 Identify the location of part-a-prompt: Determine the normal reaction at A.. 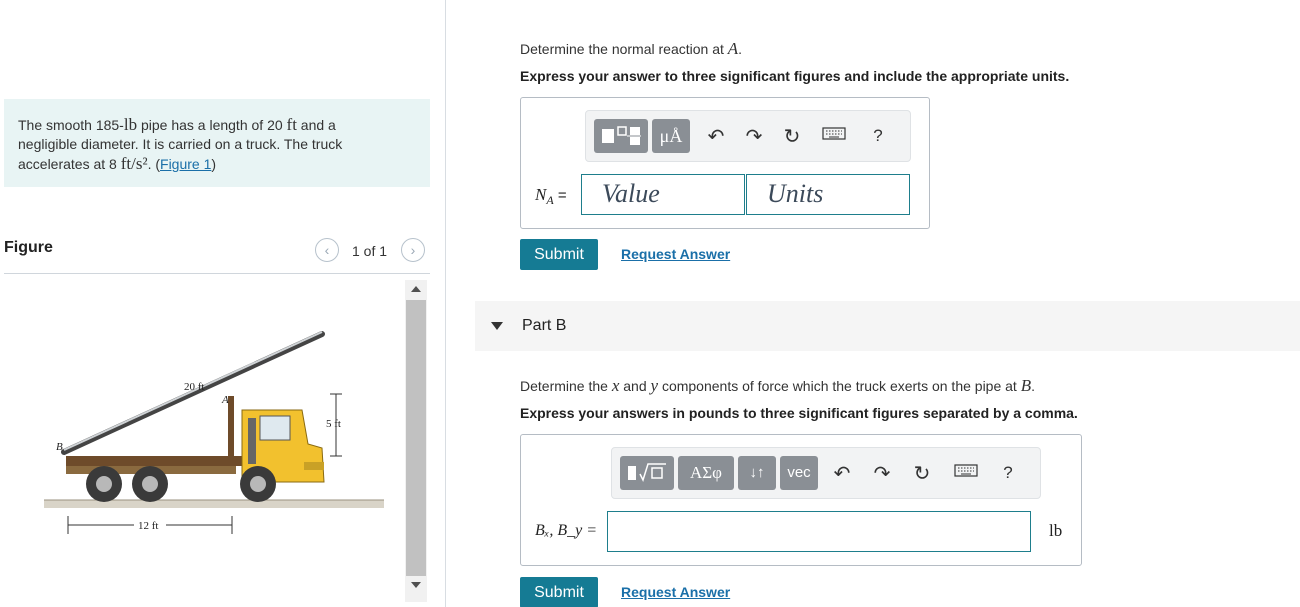
(631, 49).